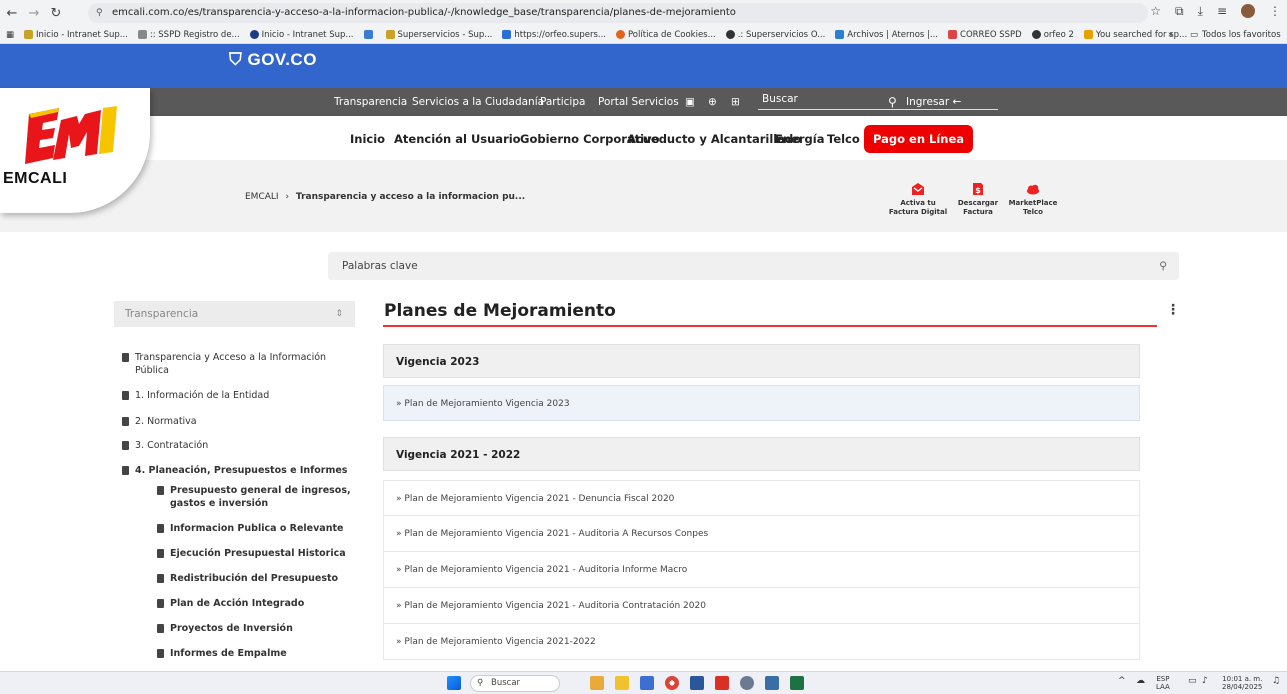 This screenshot has height=694, width=1287. I want to click on clock: 10:01 a. m. 28/04/2025, so click(1242, 683).